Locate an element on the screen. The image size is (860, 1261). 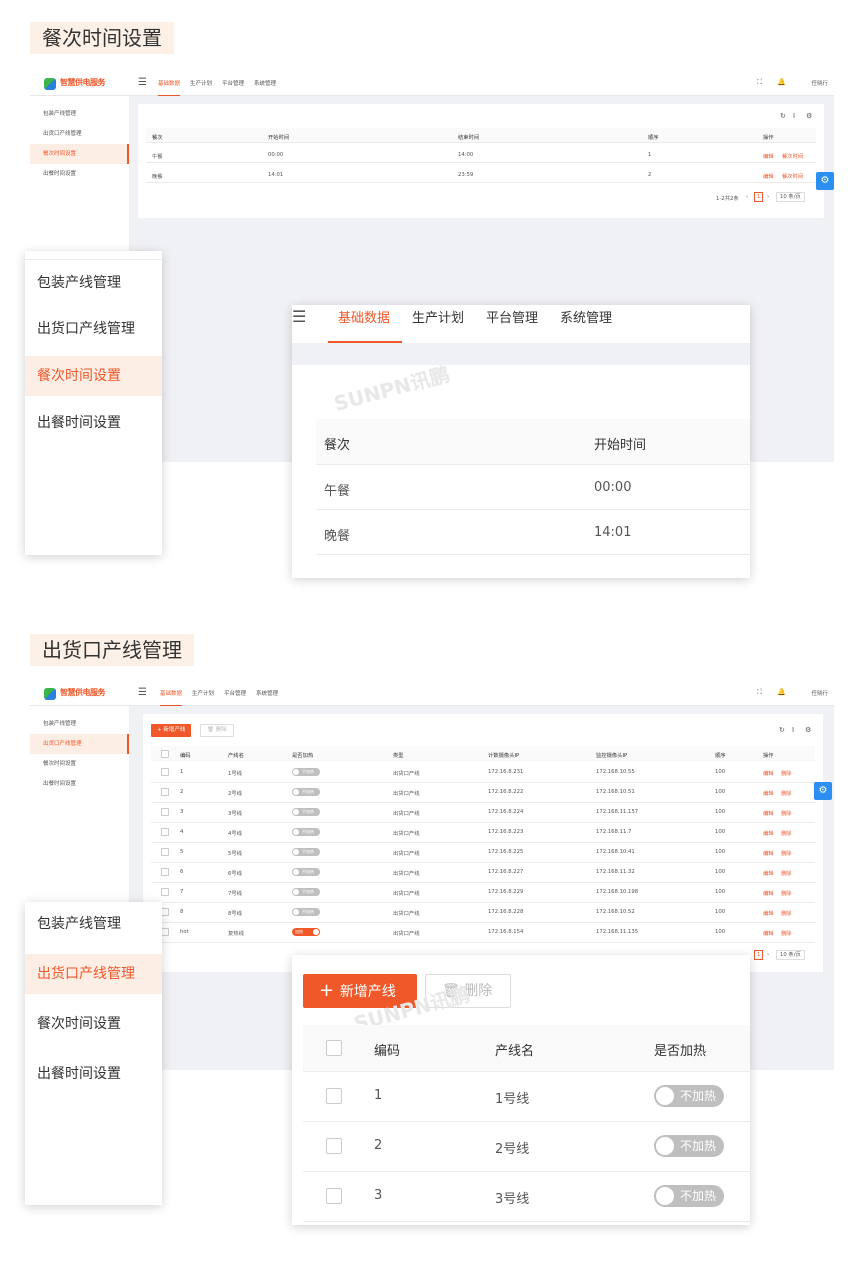
zoom-nav-platform: 平台管理 is located at coordinates (512, 316).